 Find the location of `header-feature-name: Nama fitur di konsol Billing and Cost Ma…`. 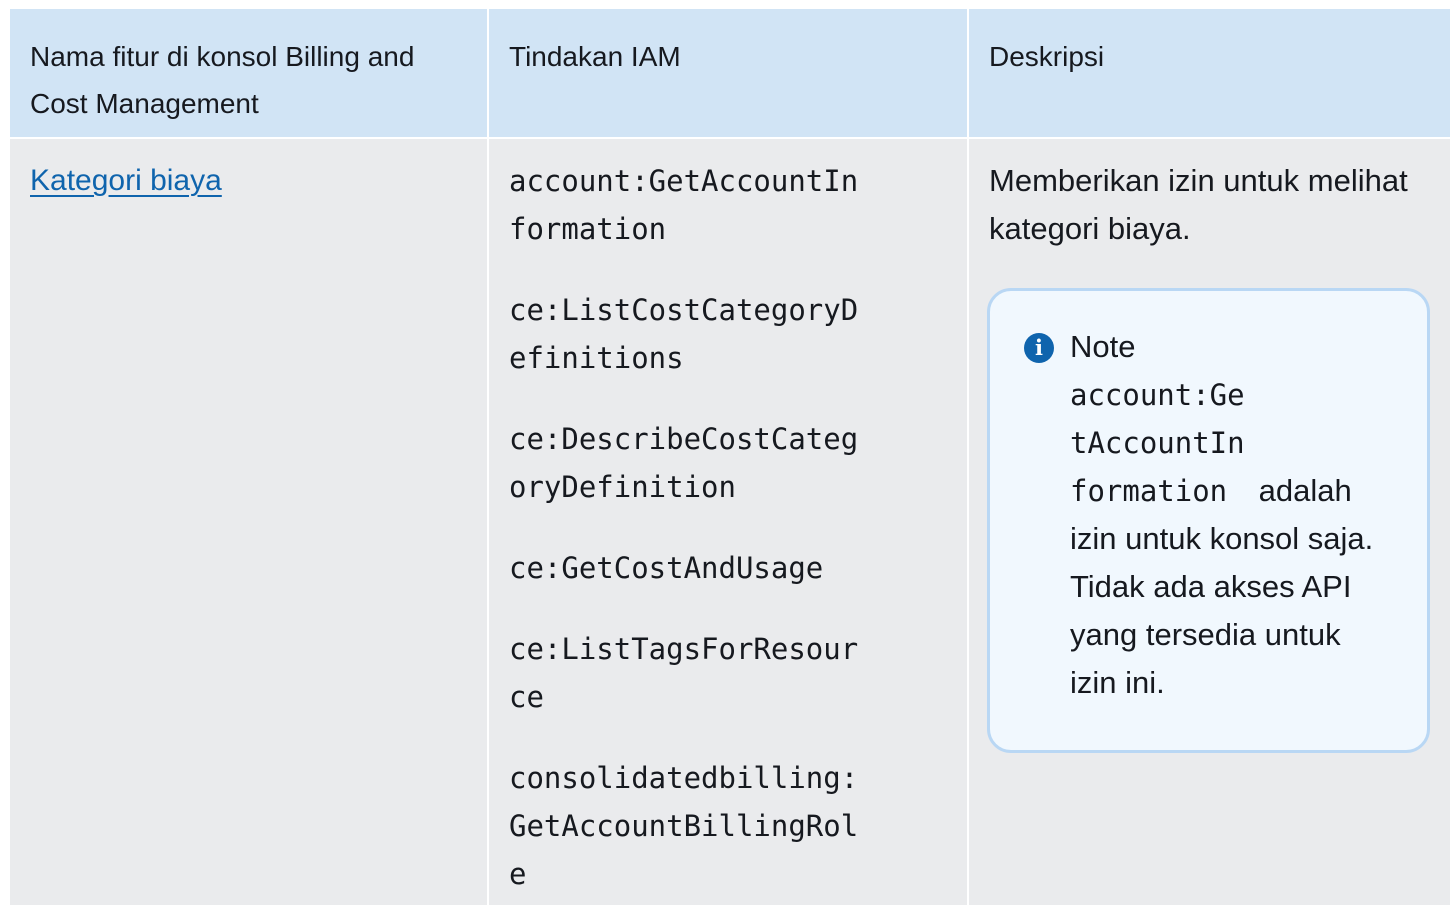

header-feature-name: Nama fitur di konsol Billing and Cost Ma… is located at coordinates (249, 73).